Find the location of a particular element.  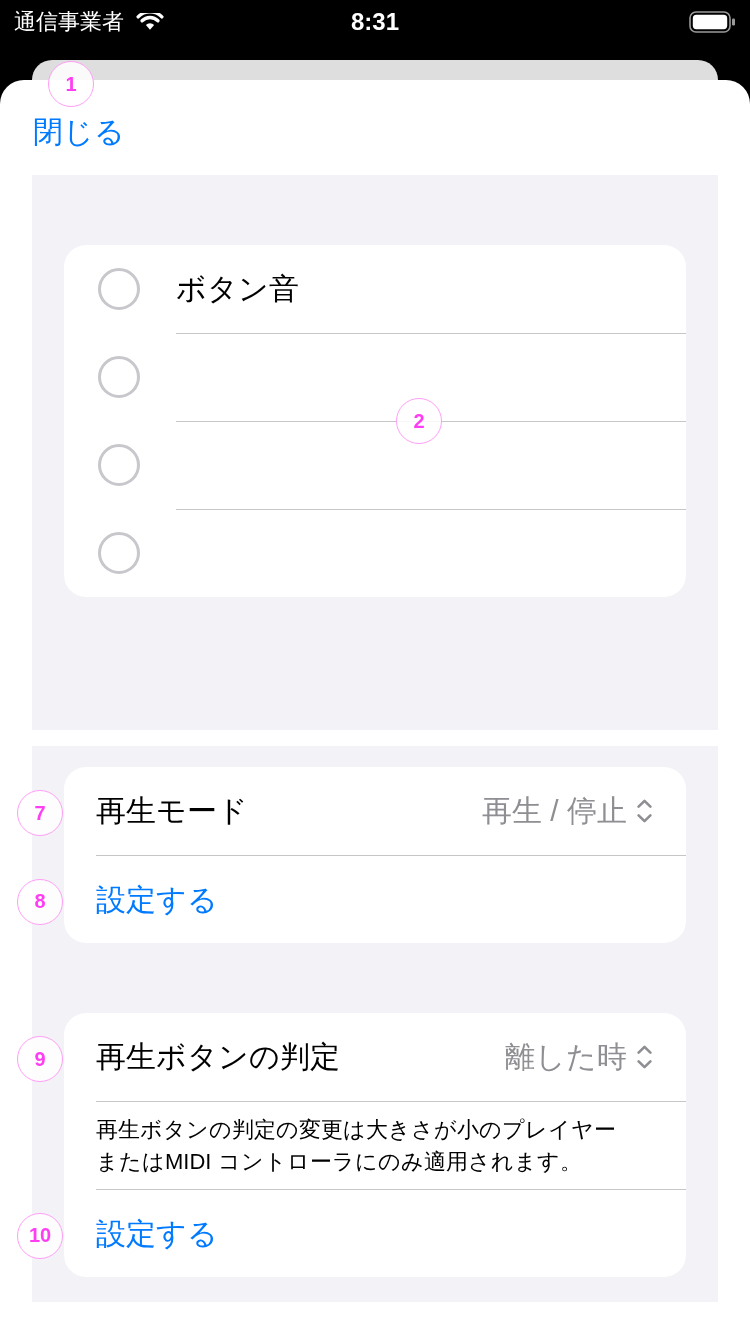

battery-icon is located at coordinates (712, 22).